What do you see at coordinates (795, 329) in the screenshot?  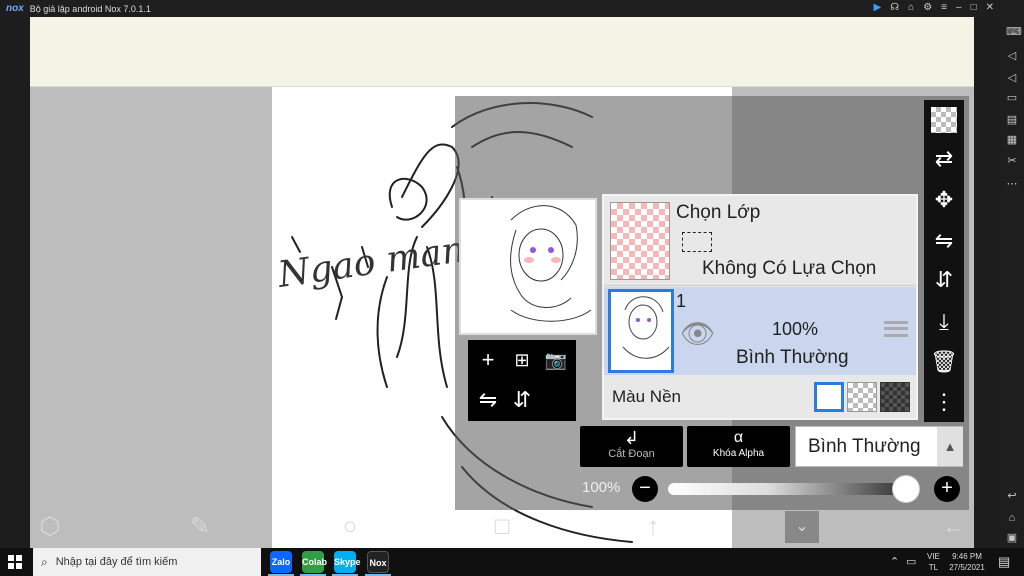 I see `layer-opacity: 100%` at bounding box center [795, 329].